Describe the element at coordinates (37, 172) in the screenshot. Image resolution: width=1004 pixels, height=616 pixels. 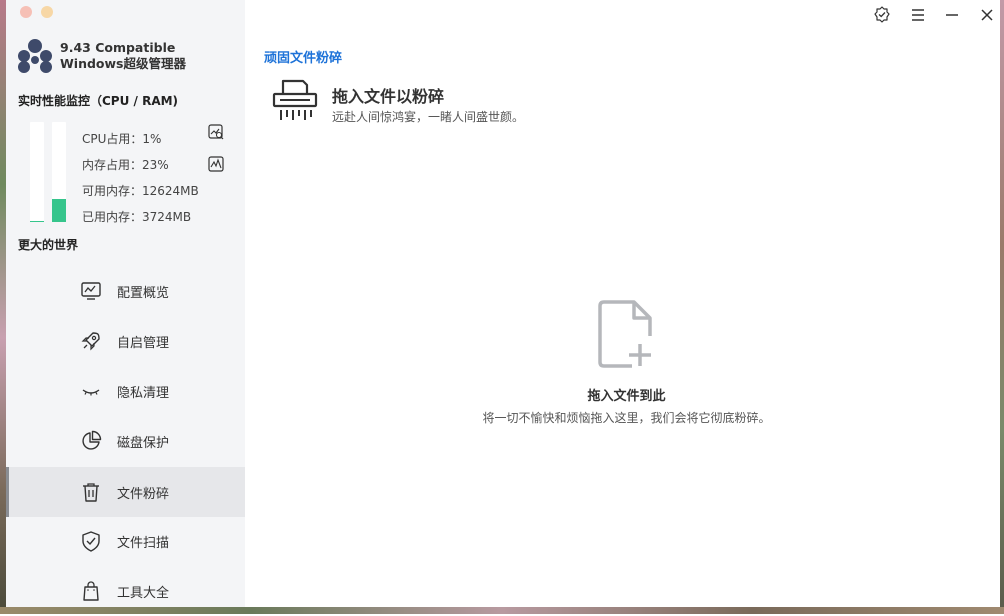
I see `cpu-usage-bar` at that location.